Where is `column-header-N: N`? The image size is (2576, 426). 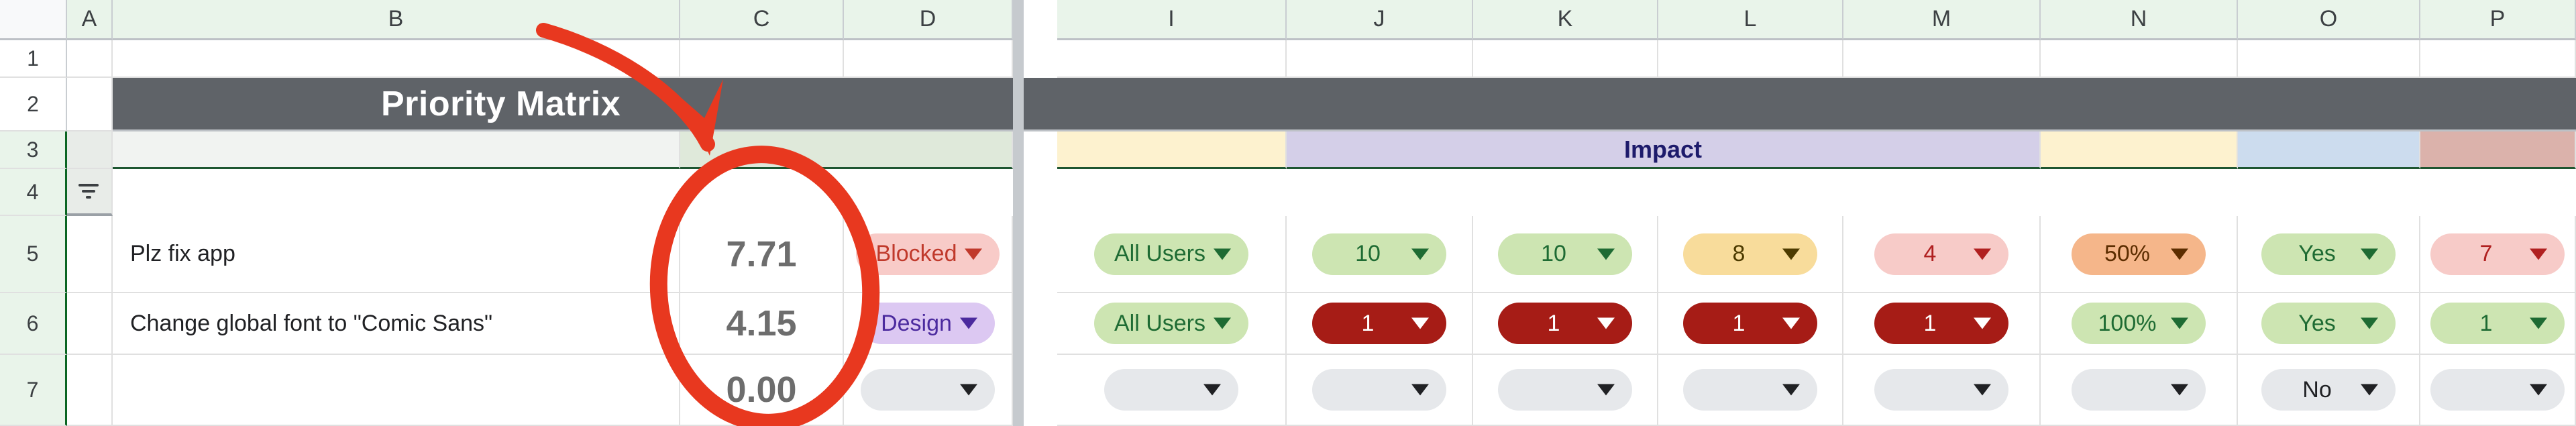
column-header-N: N is located at coordinates (2139, 20).